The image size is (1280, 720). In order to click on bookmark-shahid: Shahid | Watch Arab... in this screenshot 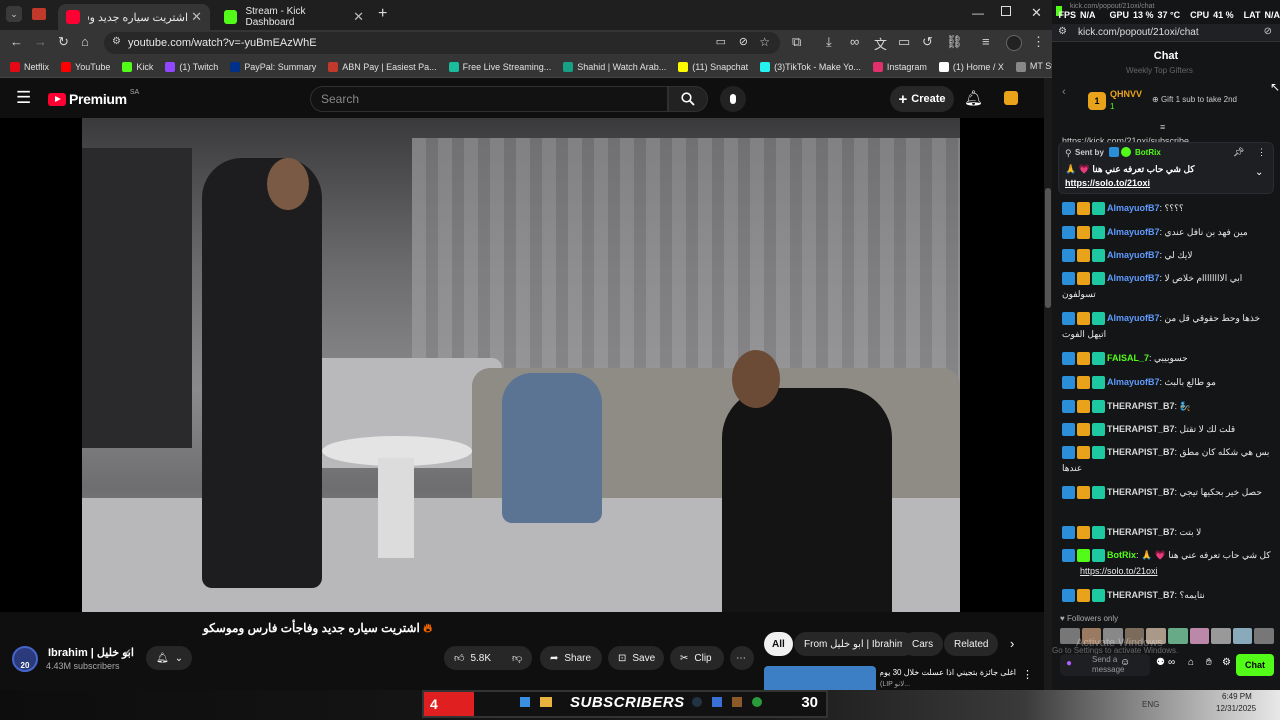, I will do `click(614, 66)`.